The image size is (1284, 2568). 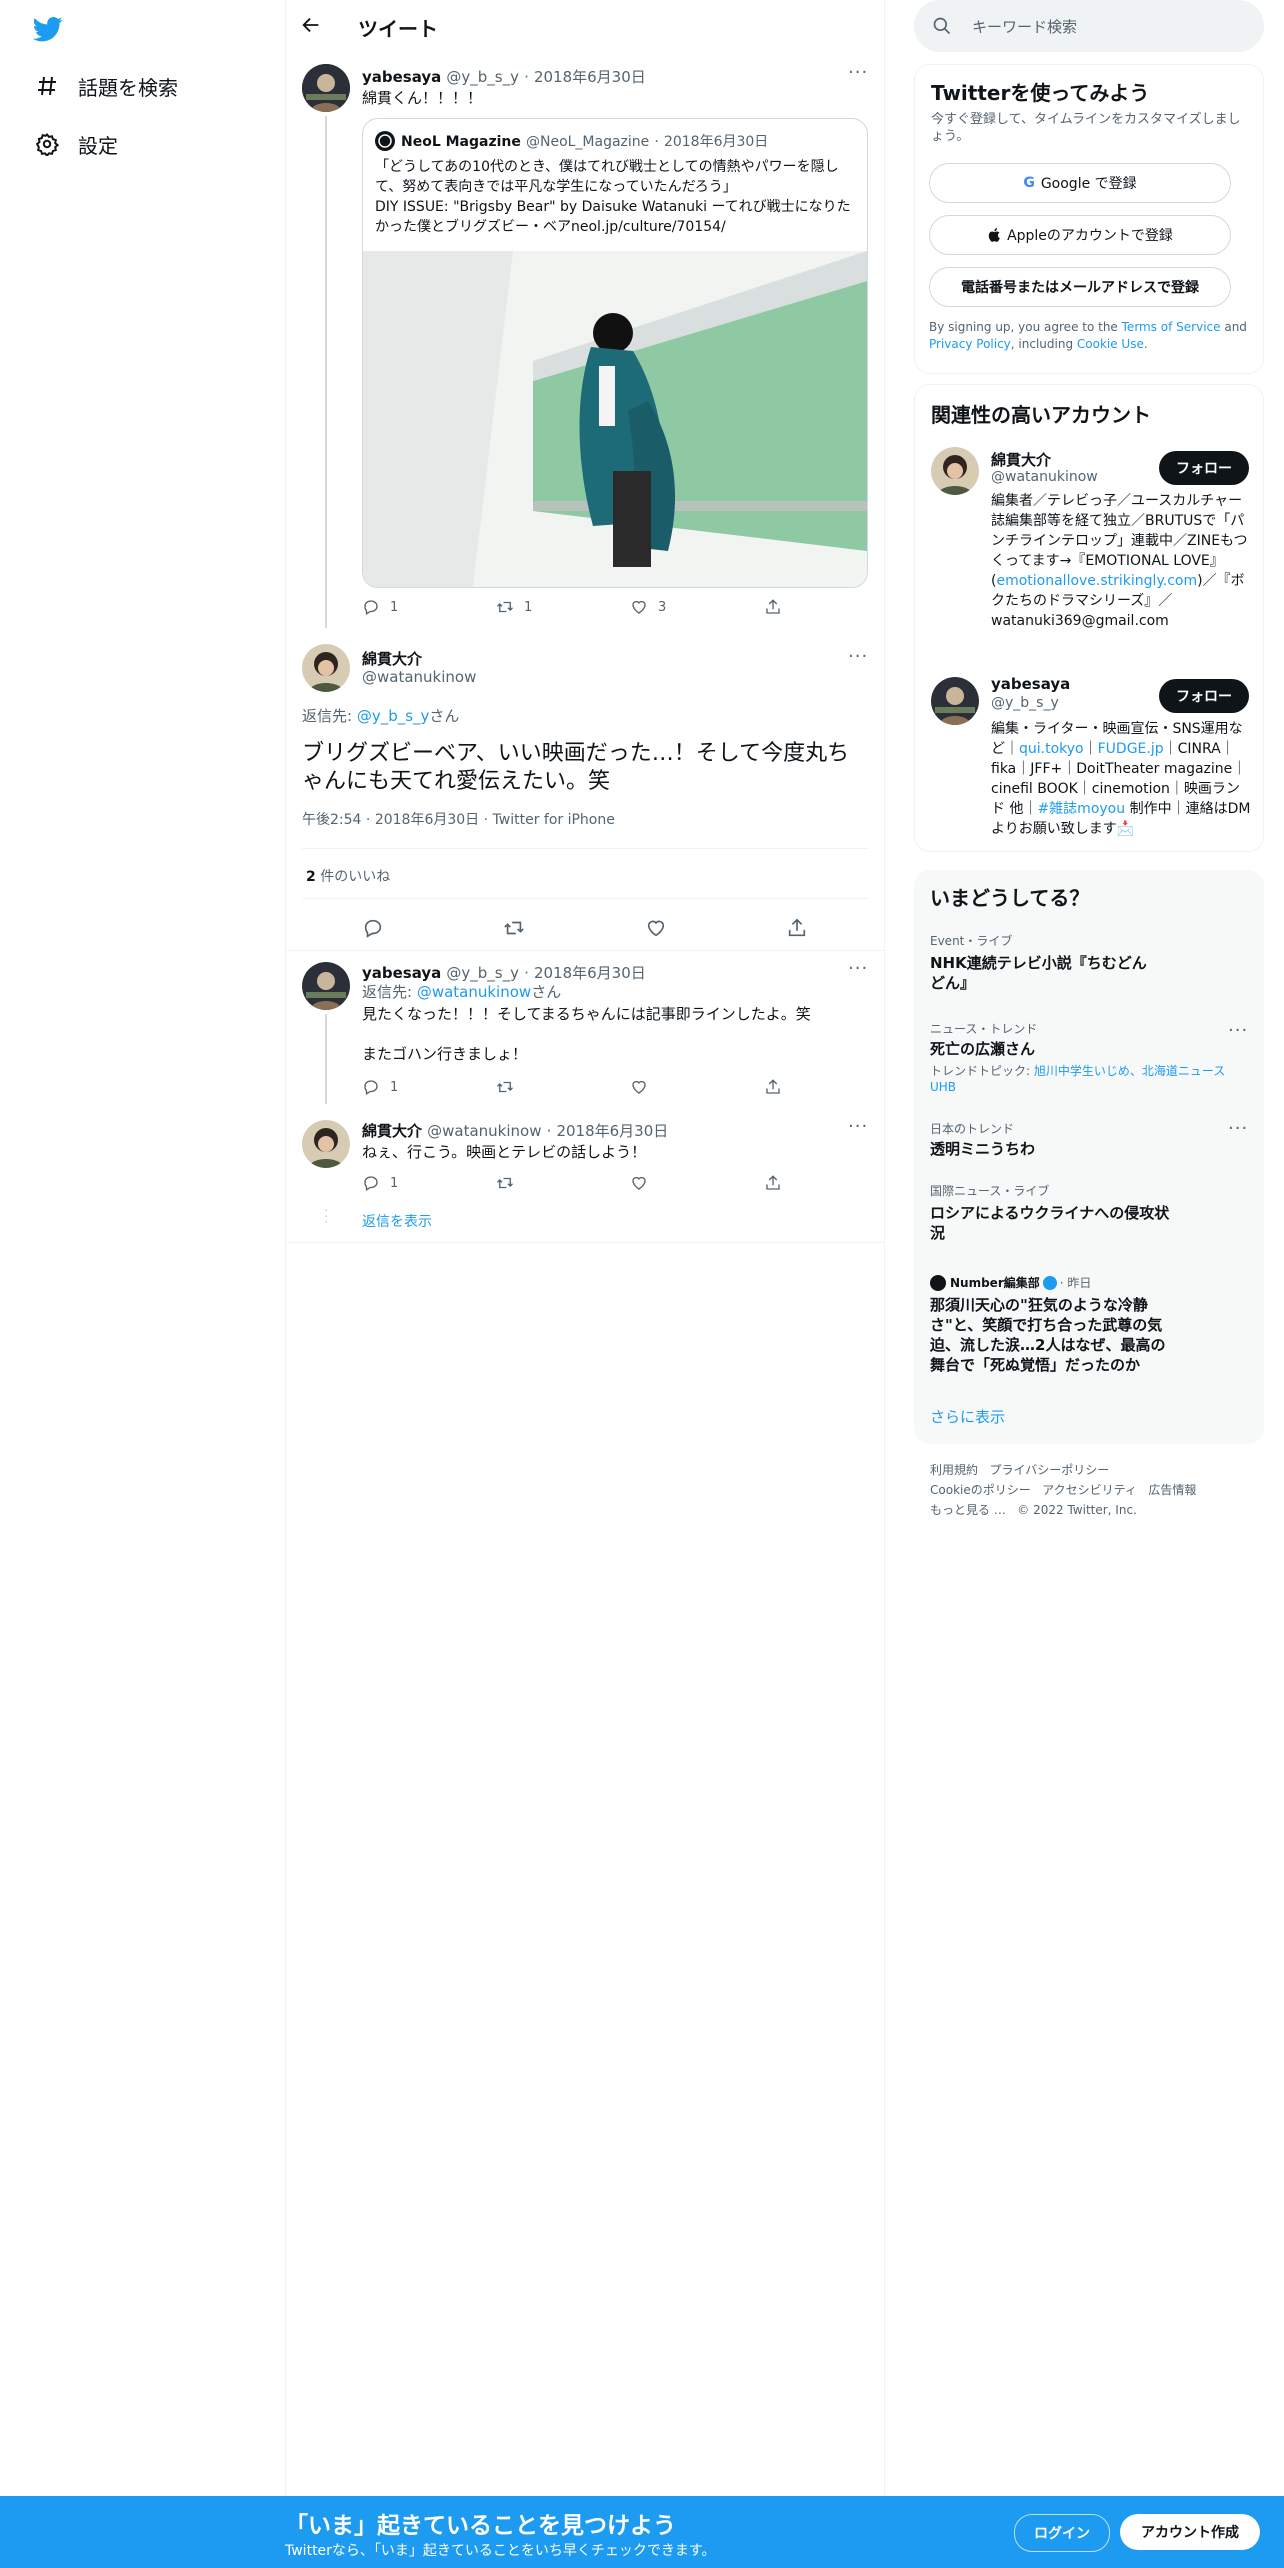 What do you see at coordinates (1190, 2532) in the screenshot?
I see `signup-button: アカウント作成` at bounding box center [1190, 2532].